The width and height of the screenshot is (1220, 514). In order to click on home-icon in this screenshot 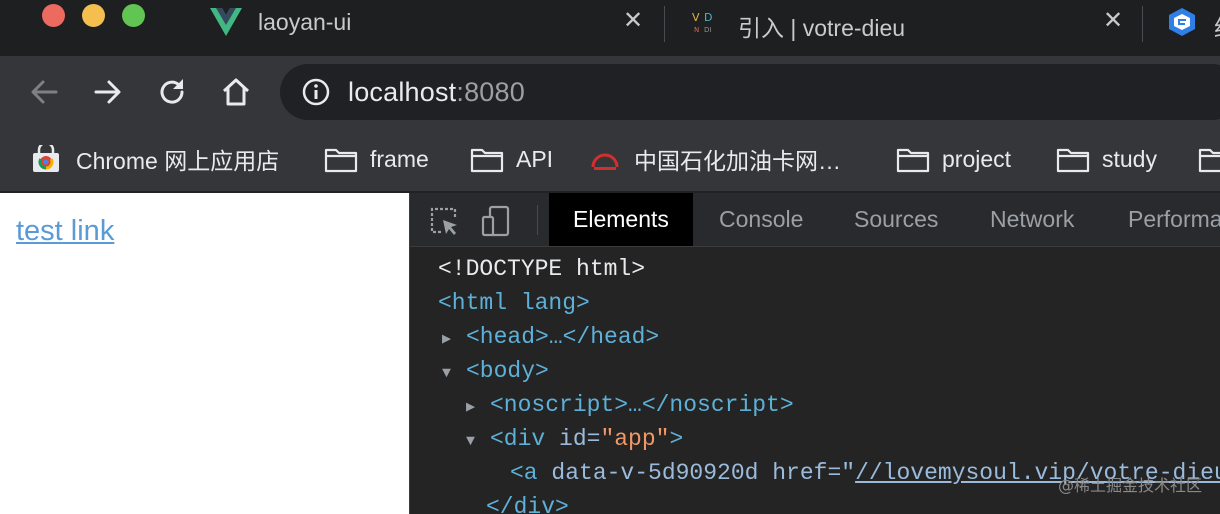, I will do `click(236, 92)`.